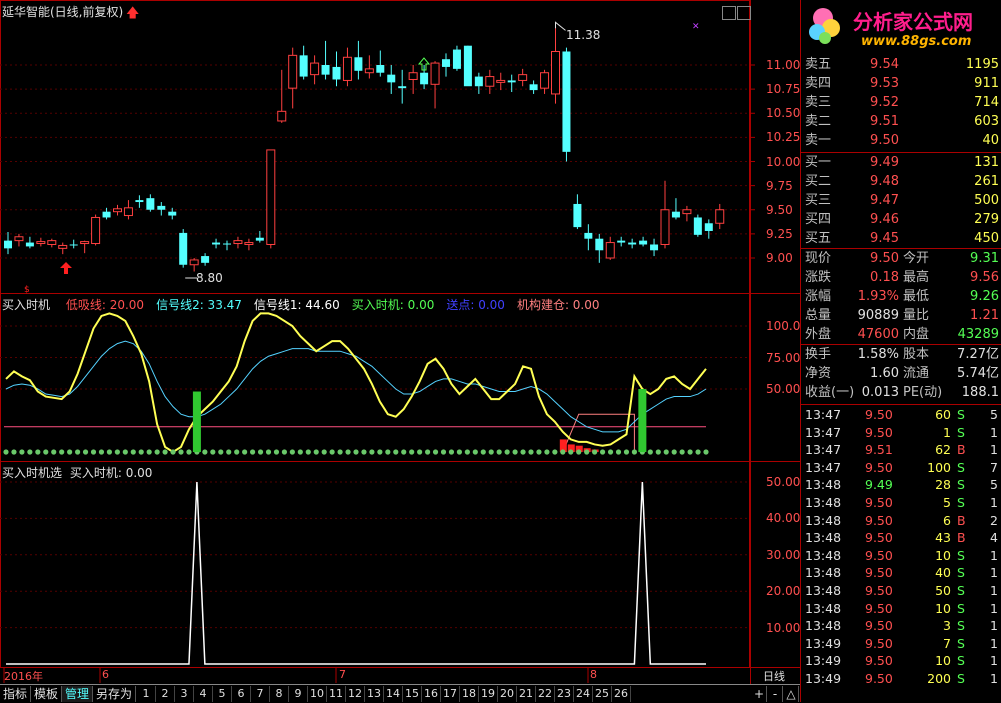  Describe the element at coordinates (901, 27) in the screenshot. I see `logo: 分析家公式网 www.88gs.com` at that location.